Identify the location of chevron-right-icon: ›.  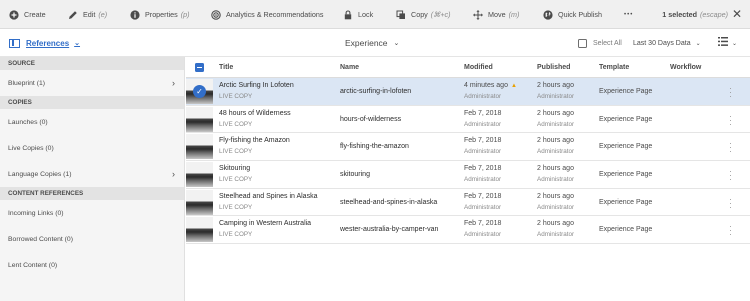
(173, 174).